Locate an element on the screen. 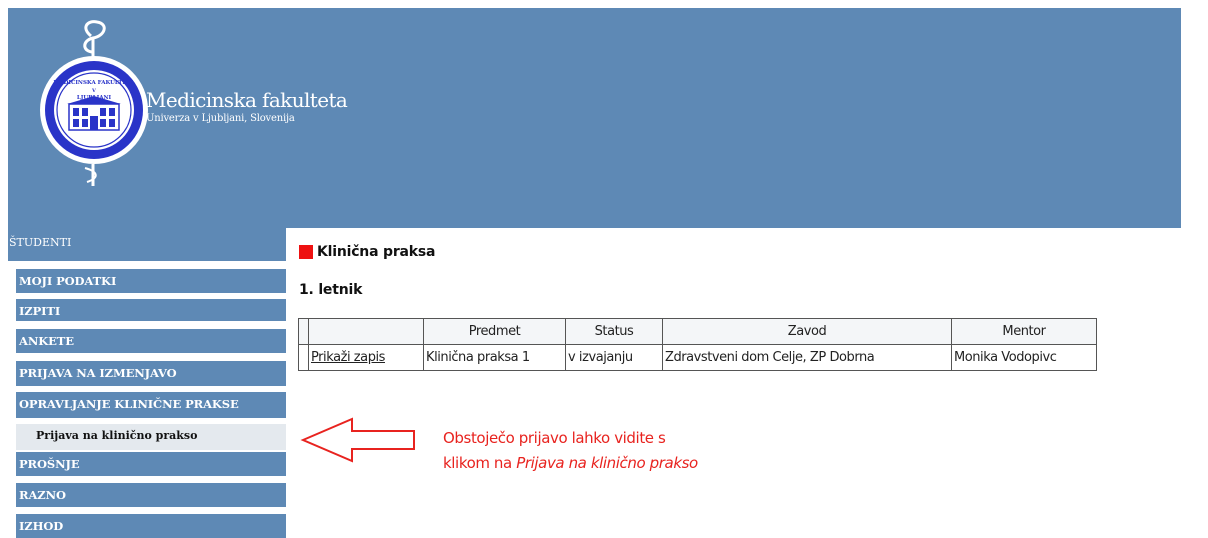 Image resolution: width=1208 pixels, height=538 pixels. table-cell-action: Prikaži zapis is located at coordinates (366, 357).